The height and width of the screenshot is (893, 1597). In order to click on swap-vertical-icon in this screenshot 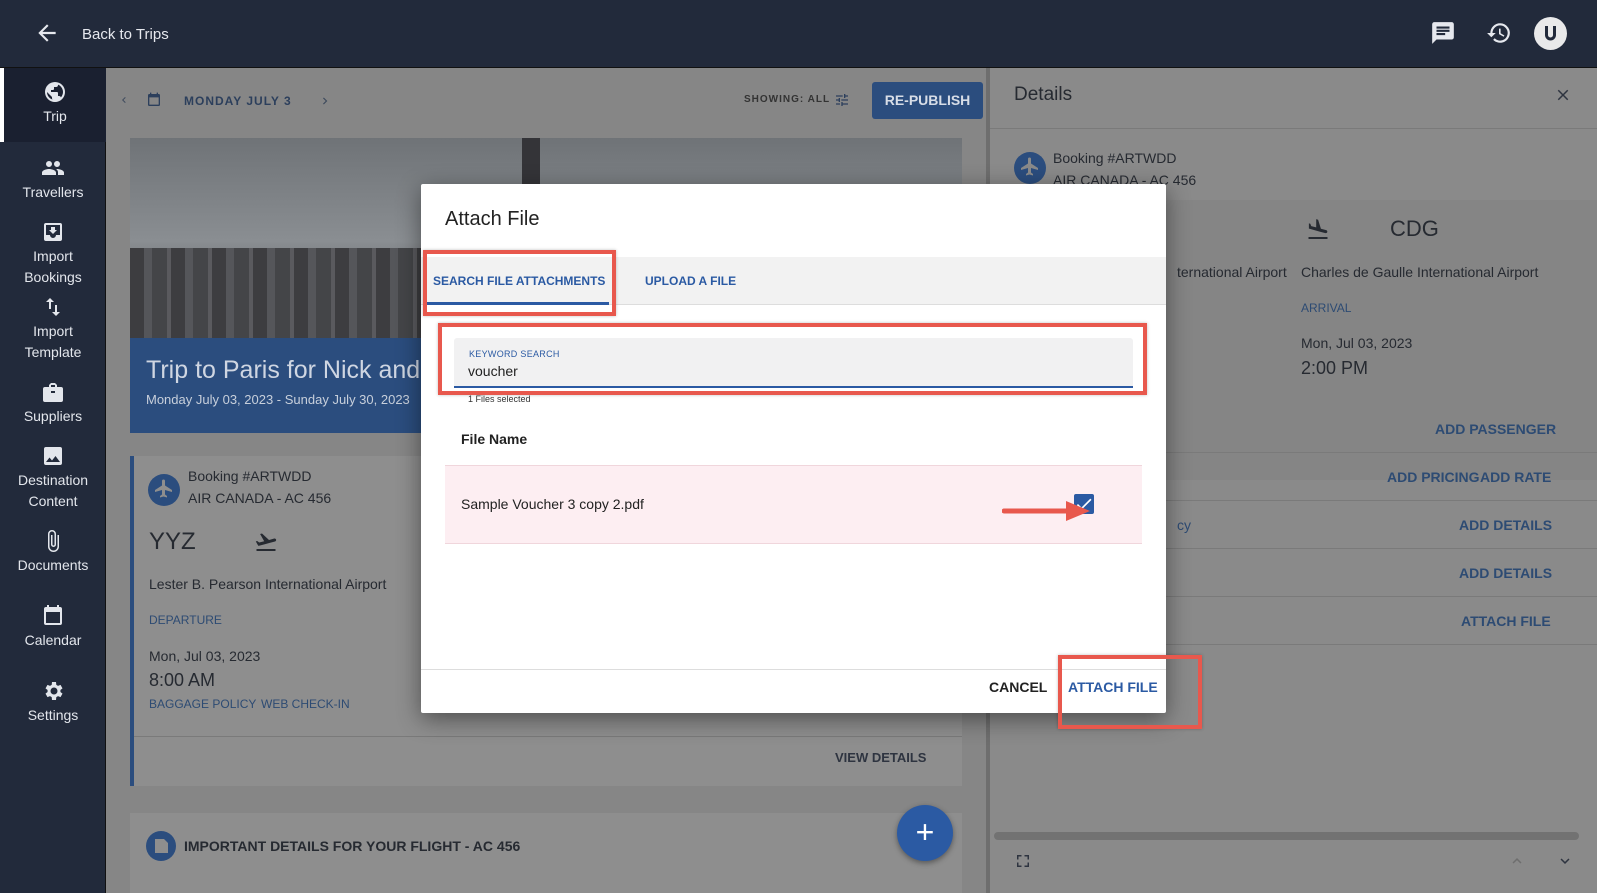, I will do `click(53, 307)`.